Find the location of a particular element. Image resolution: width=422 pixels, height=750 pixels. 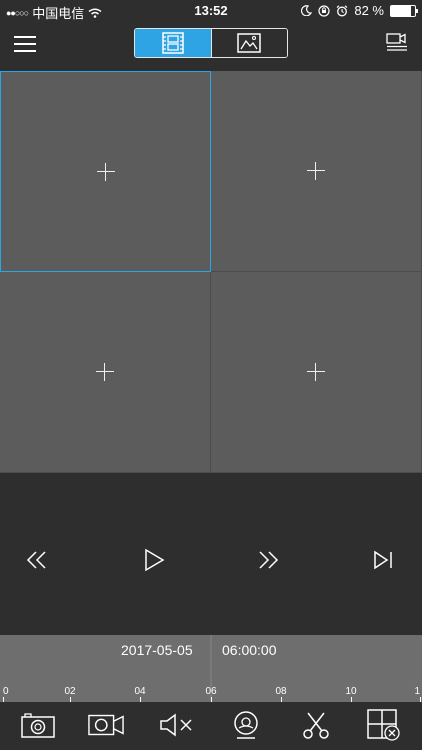

mode-switch is located at coordinates (211, 43).